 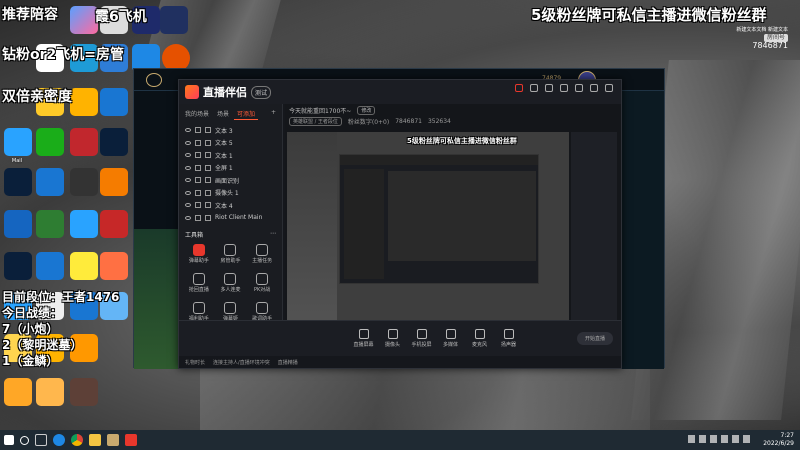 What do you see at coordinates (41, 440) in the screenshot?
I see `task-view-icon` at bounding box center [41, 440].